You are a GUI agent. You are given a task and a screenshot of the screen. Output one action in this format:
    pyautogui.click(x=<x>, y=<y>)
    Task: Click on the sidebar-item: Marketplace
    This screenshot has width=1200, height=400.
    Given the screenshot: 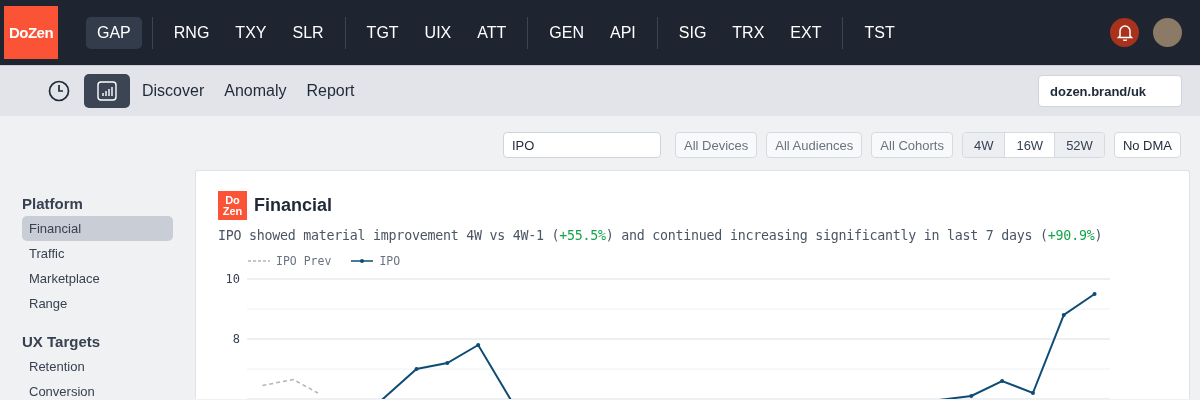 What is the action you would take?
    pyautogui.click(x=97, y=278)
    